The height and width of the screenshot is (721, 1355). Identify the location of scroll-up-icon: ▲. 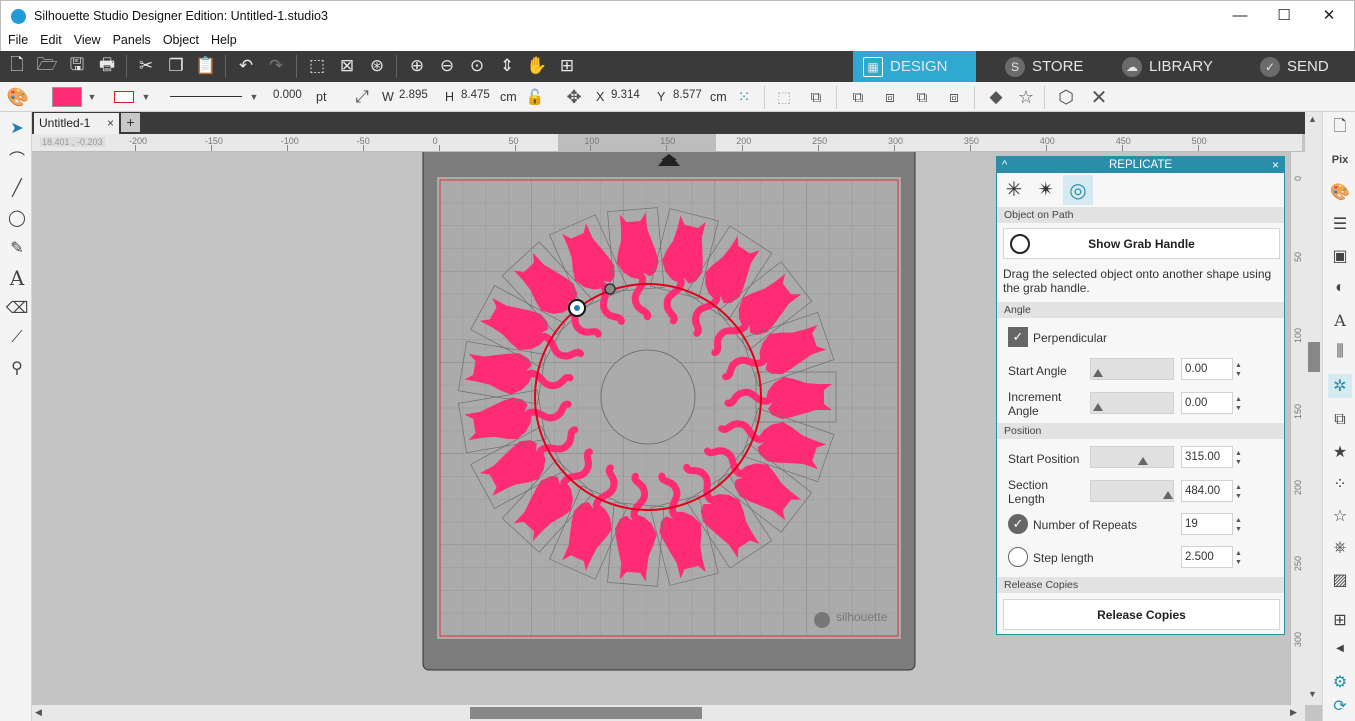
(1312, 119).